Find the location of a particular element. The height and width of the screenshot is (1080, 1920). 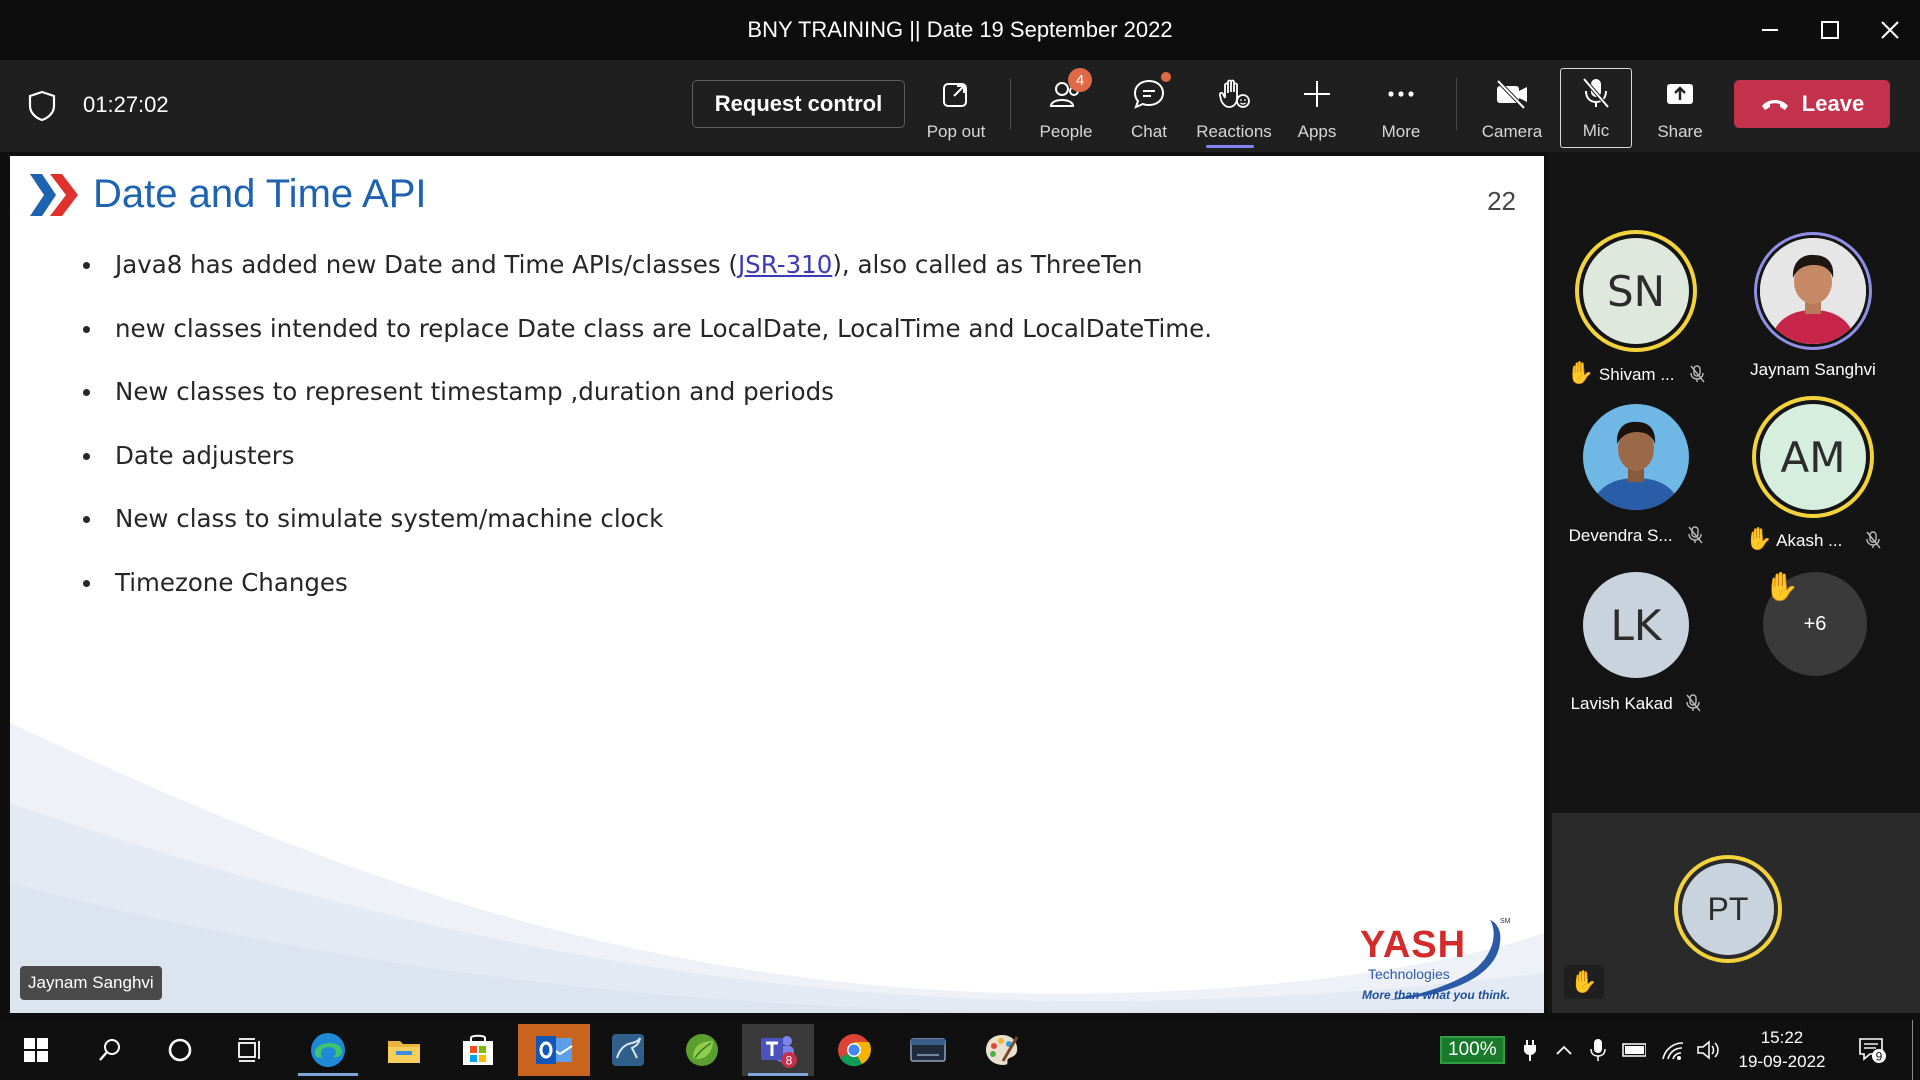

show-hidden-icons-button is located at coordinates (1564, 1050).